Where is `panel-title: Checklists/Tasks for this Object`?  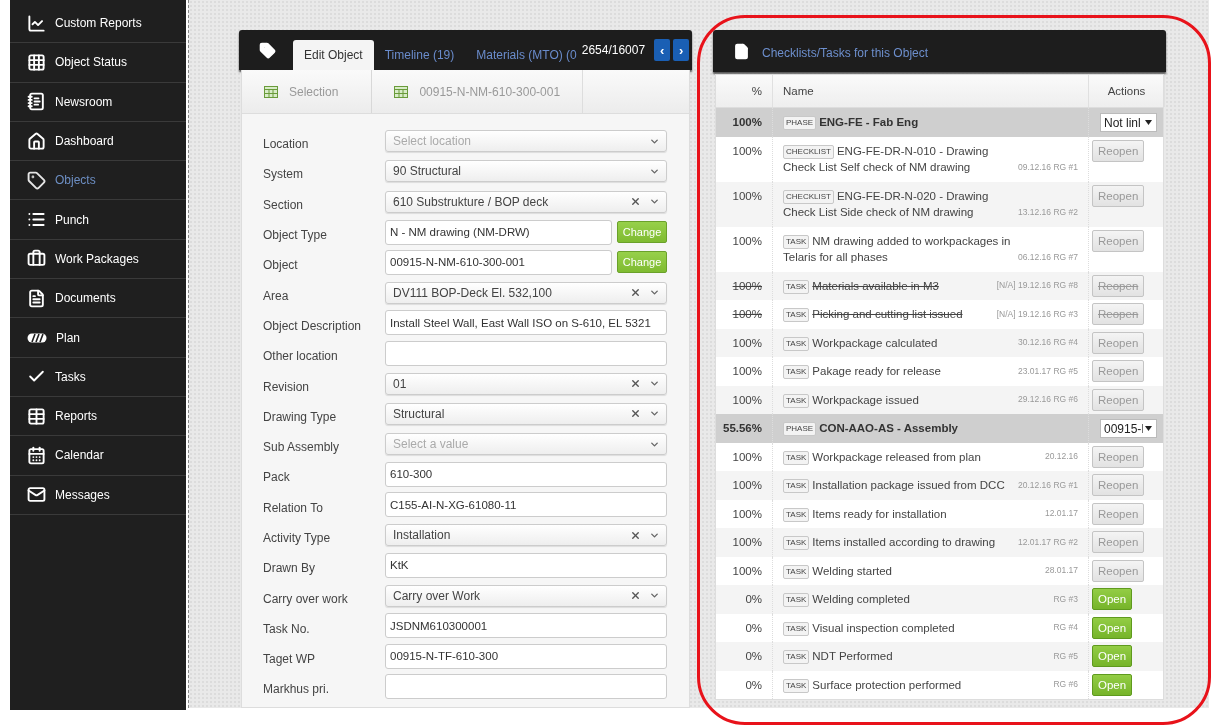 panel-title: Checklists/Tasks for this Object is located at coordinates (845, 54).